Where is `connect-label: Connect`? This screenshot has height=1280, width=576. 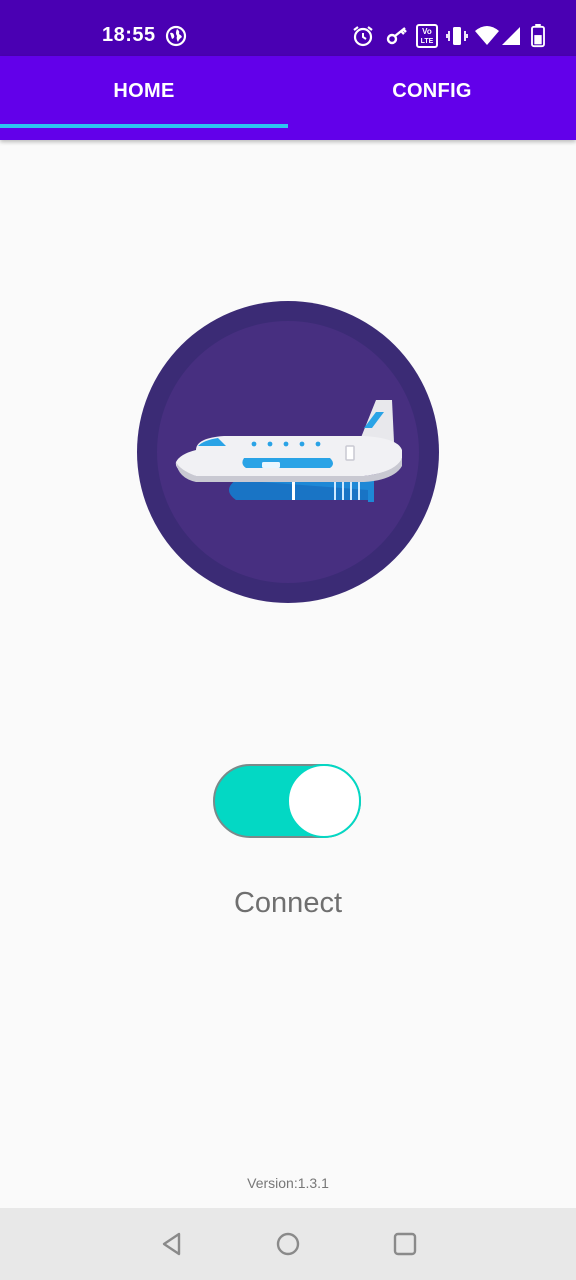 connect-label: Connect is located at coordinates (287, 903).